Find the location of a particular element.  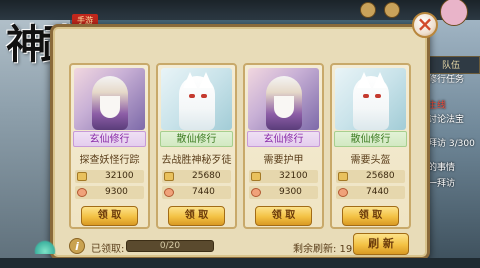

bottom-bar is located at coordinates (240, 263).